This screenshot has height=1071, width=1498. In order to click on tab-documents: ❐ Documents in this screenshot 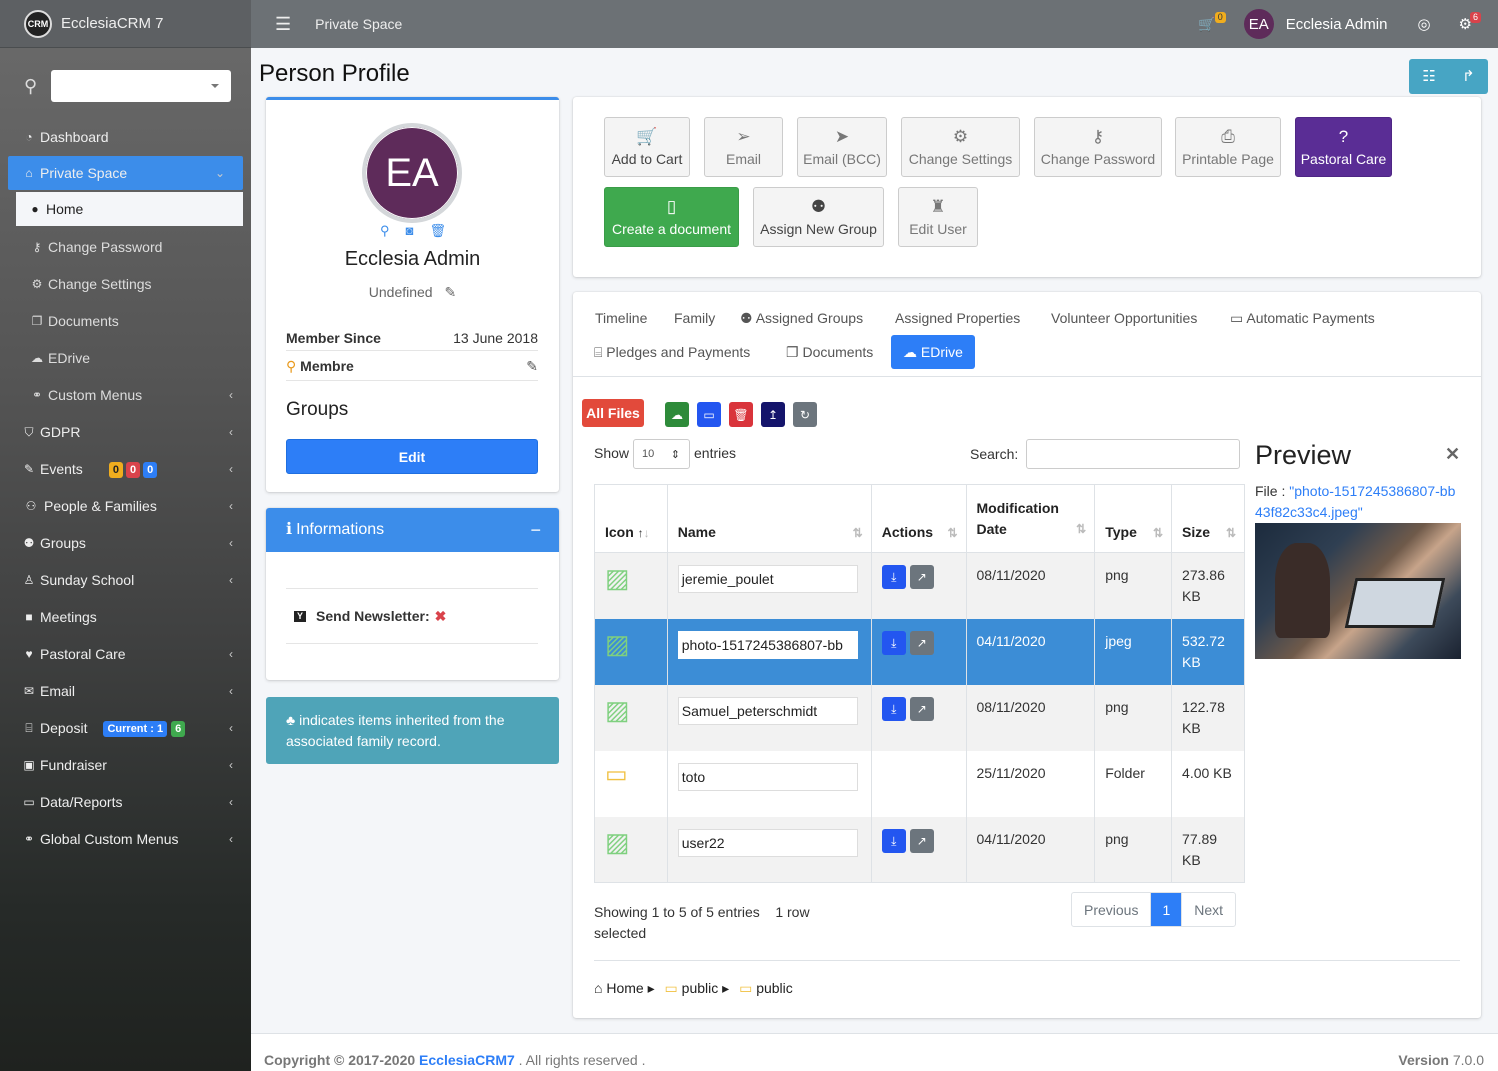, I will do `click(829, 352)`.